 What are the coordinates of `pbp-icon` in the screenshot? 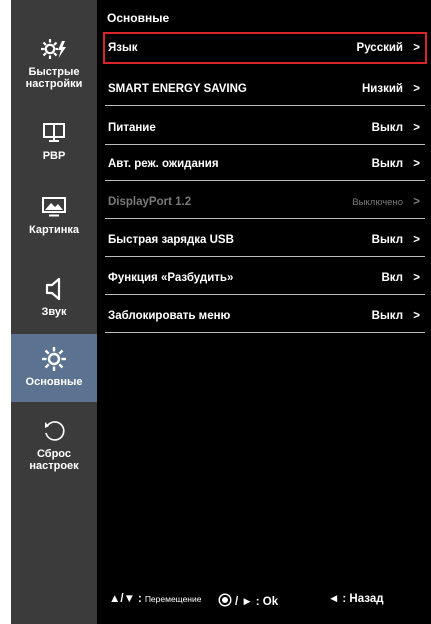 It's located at (54, 133).